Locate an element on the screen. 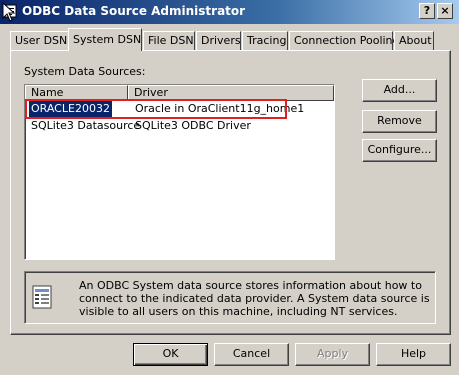 Image resolution: width=459 pixels, height=375 pixels. window-title: ODBC Data Source Administrator is located at coordinates (134, 11).